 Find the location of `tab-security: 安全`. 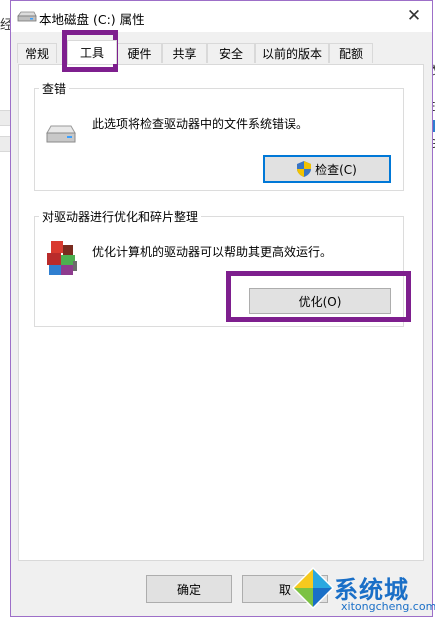

tab-security: 安全 is located at coordinates (231, 53).